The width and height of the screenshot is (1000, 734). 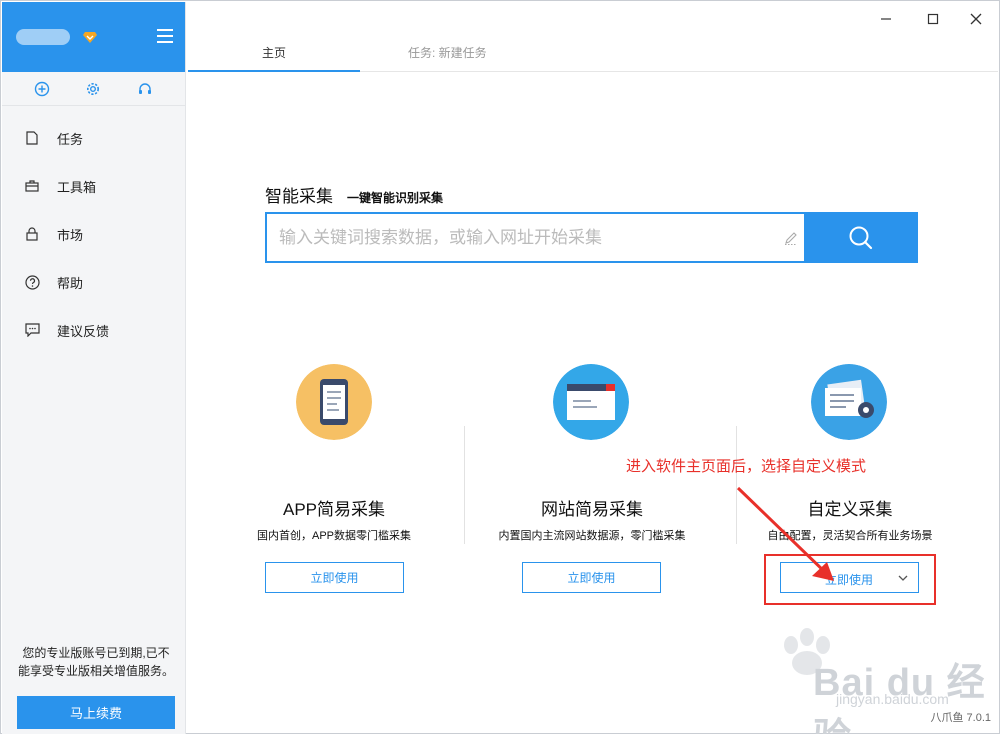 I want to click on card-title-website: 网站简易采集, so click(x=592, y=509).